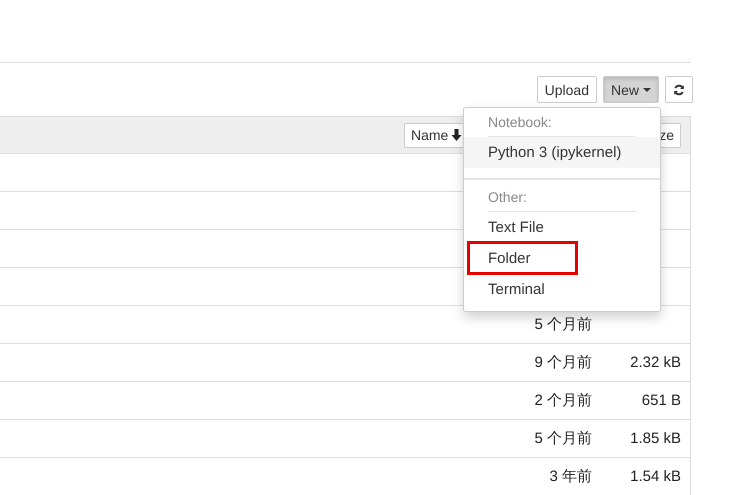 This screenshot has width=750, height=495. What do you see at coordinates (456, 135) in the screenshot?
I see `arrow-down-icon` at bounding box center [456, 135].